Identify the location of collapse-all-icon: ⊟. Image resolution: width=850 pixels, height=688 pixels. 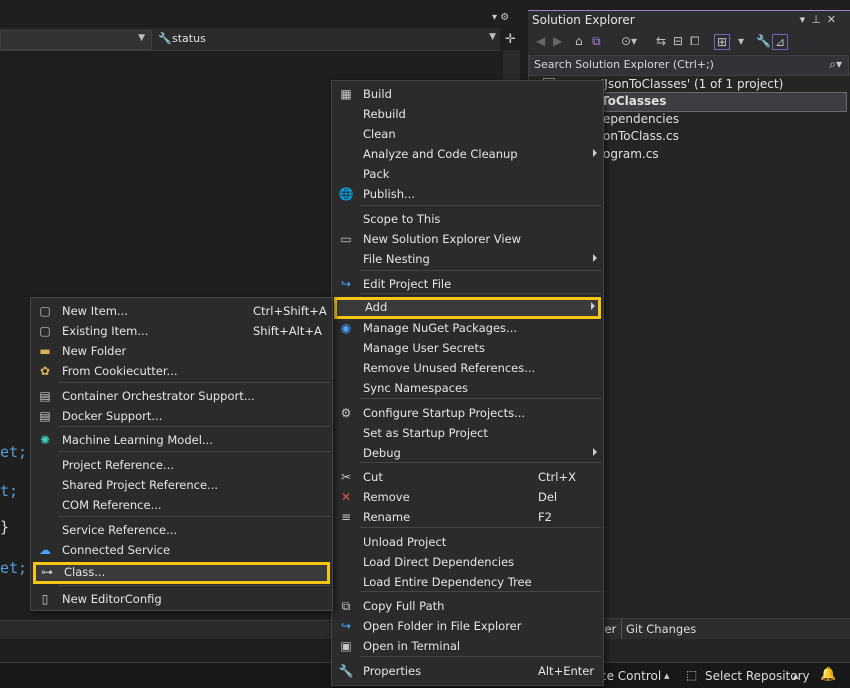
(678, 41).